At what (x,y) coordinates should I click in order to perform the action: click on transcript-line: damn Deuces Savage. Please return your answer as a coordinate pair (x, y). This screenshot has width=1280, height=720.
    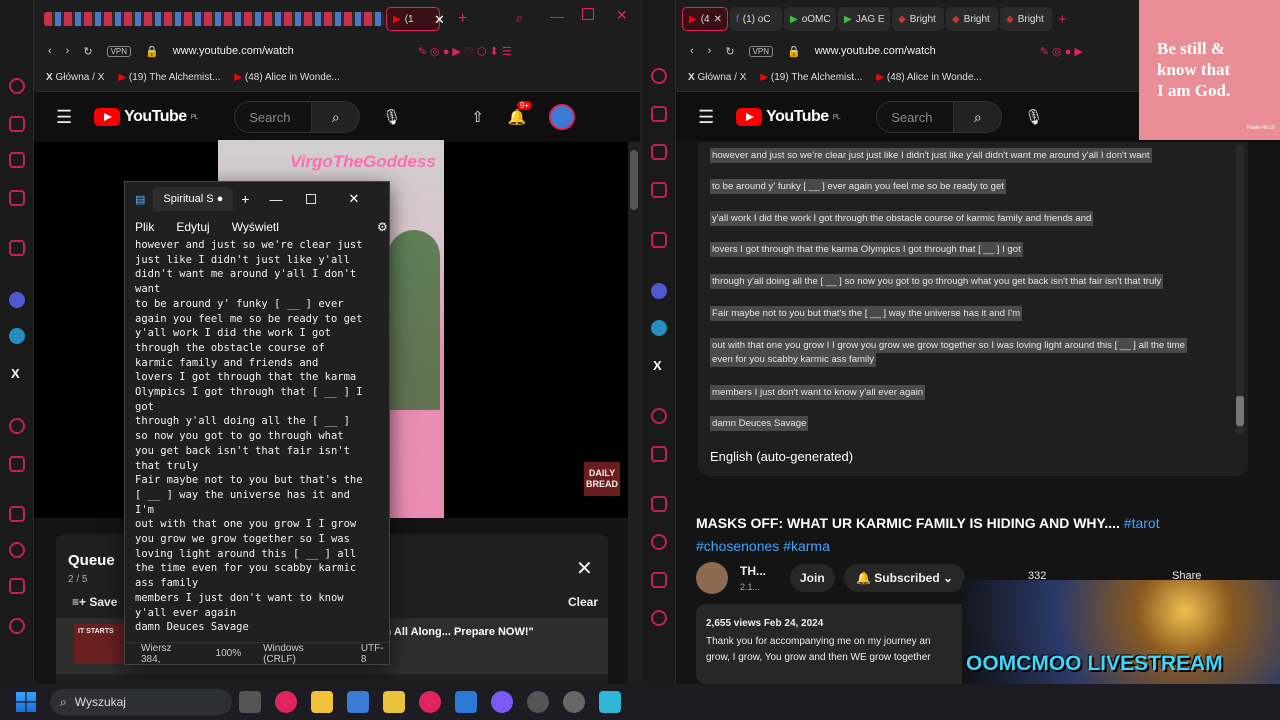
    Looking at the image, I should click on (759, 423).